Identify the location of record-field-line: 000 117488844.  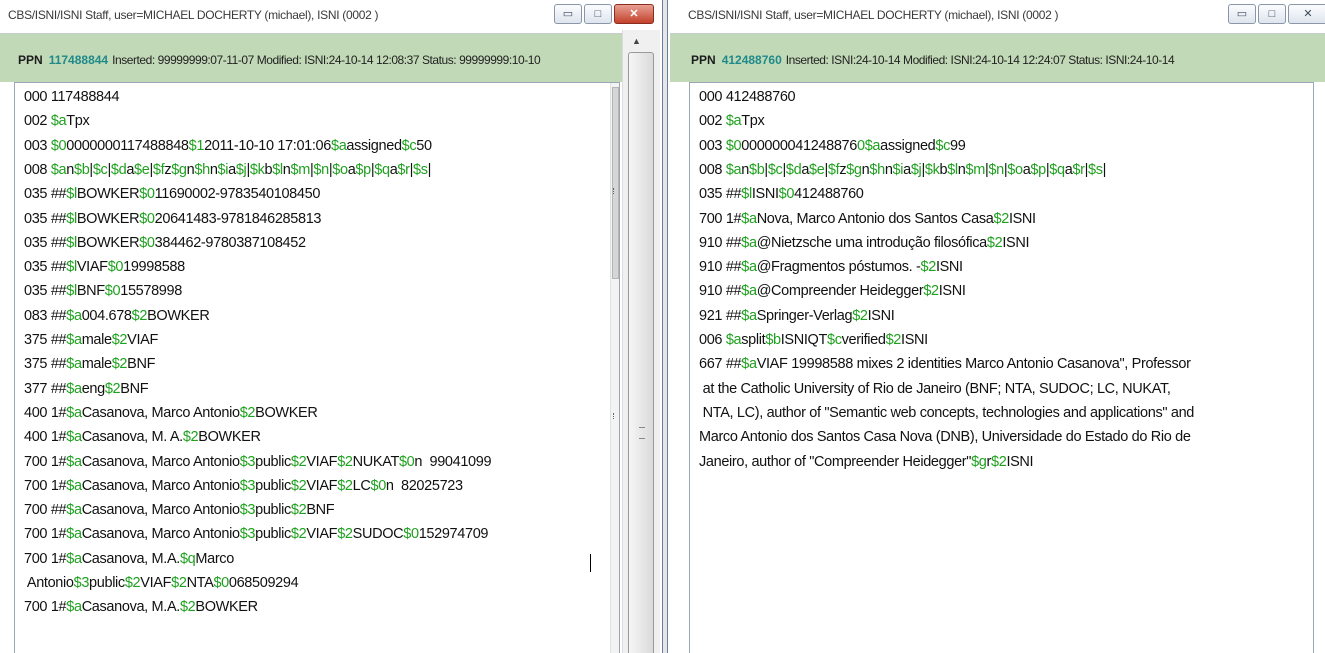
(72, 97).